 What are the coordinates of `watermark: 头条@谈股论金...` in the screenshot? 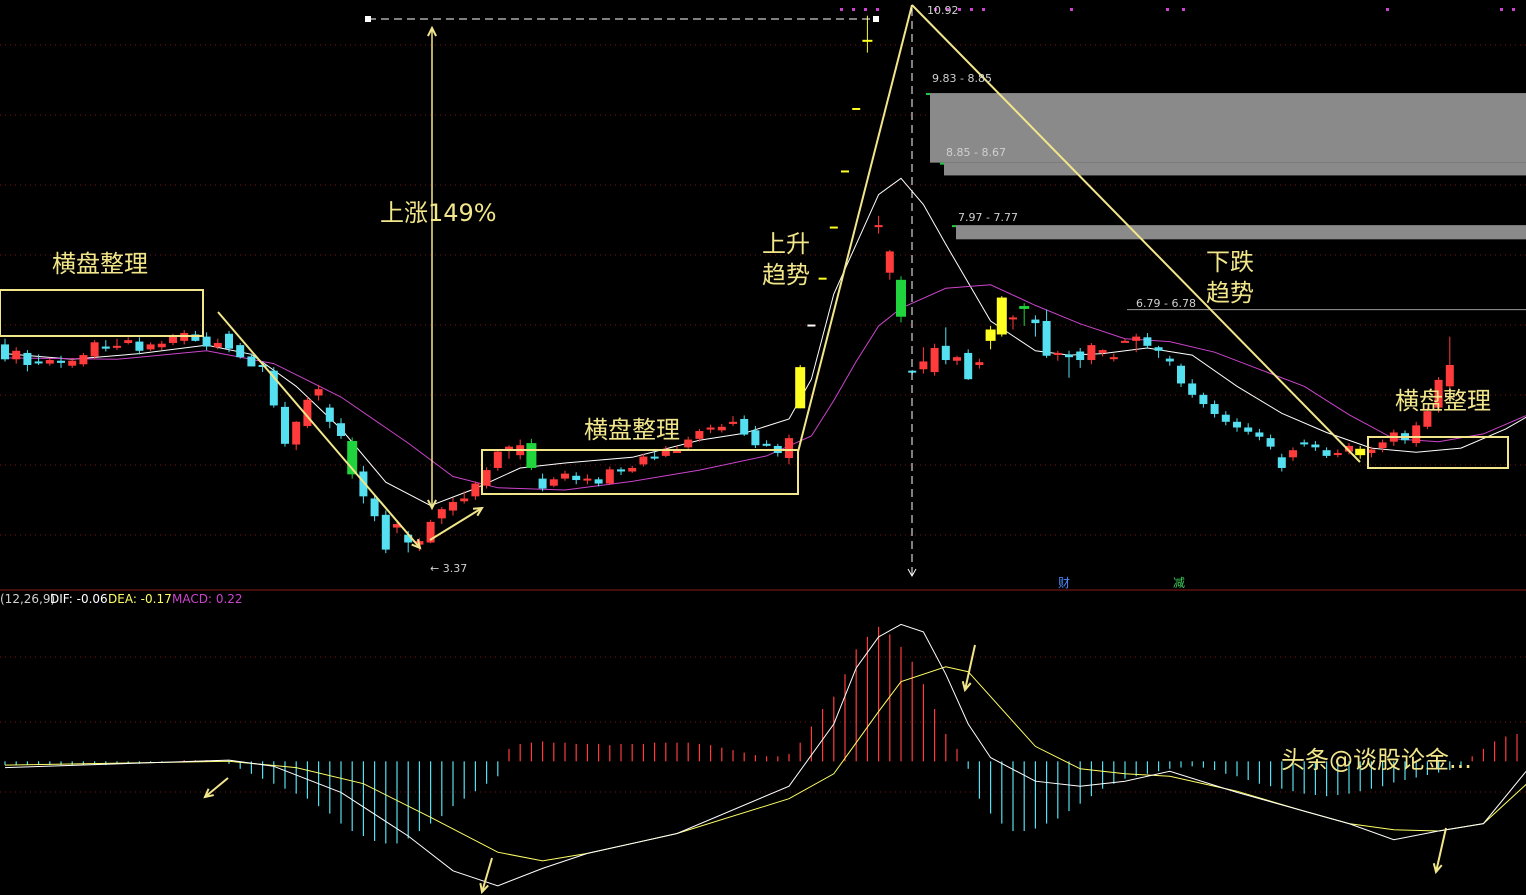 It's located at (1376, 760).